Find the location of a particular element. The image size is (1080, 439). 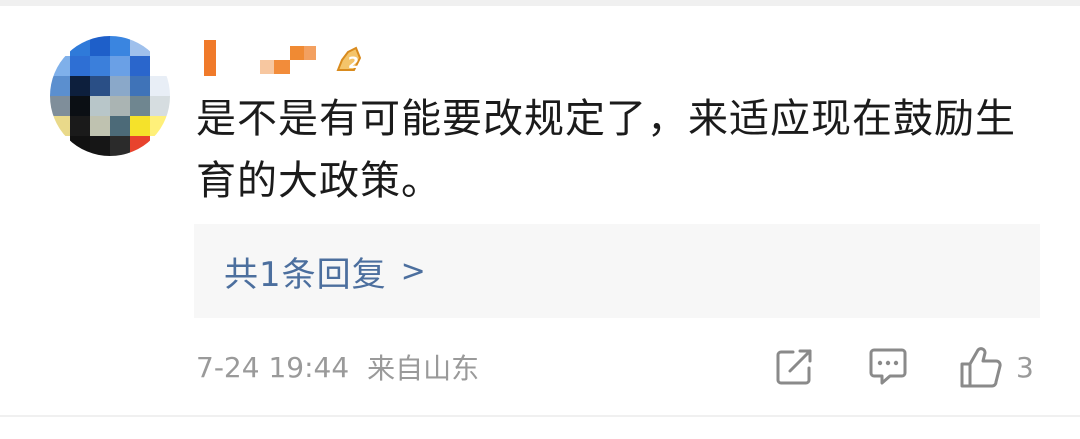

like-count: 3 is located at coordinates (1025, 367).